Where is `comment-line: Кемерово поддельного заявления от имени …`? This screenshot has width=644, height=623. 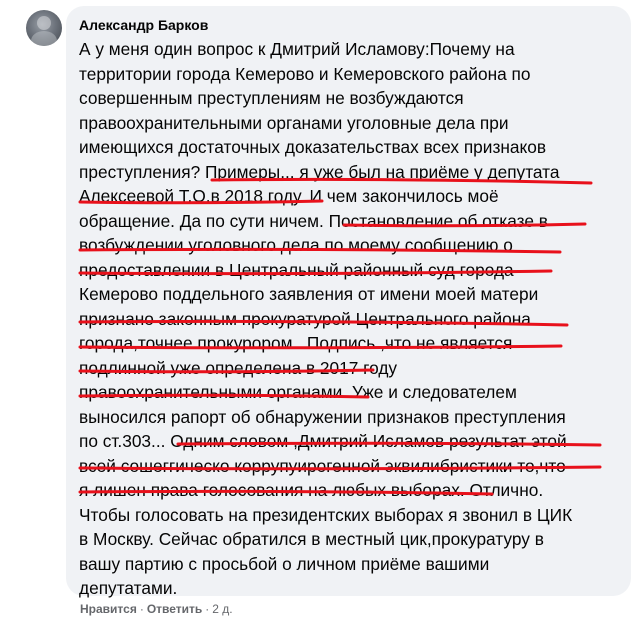 comment-line: Кемерово поддельного заявления от имени … is located at coordinates (309, 294).